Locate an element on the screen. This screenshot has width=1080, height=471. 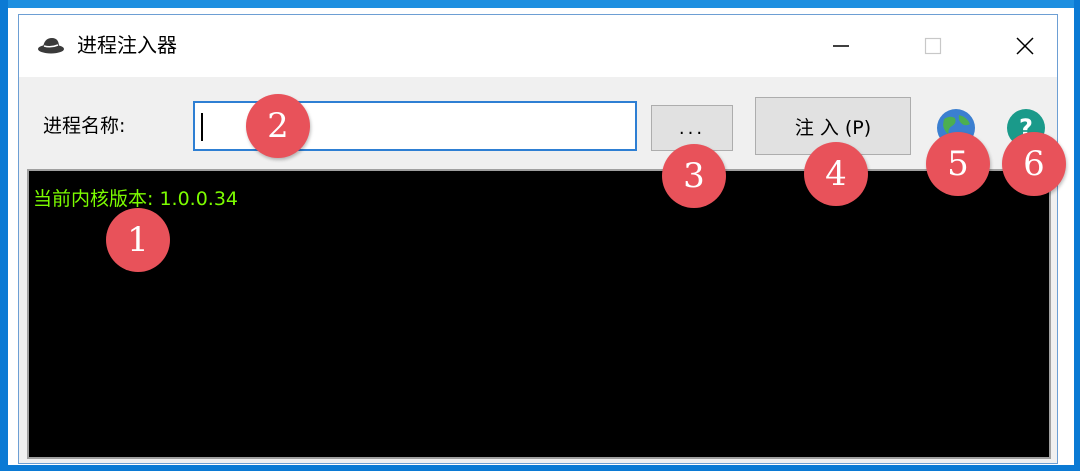
desktop-background-right is located at coordinates (1077, 235).